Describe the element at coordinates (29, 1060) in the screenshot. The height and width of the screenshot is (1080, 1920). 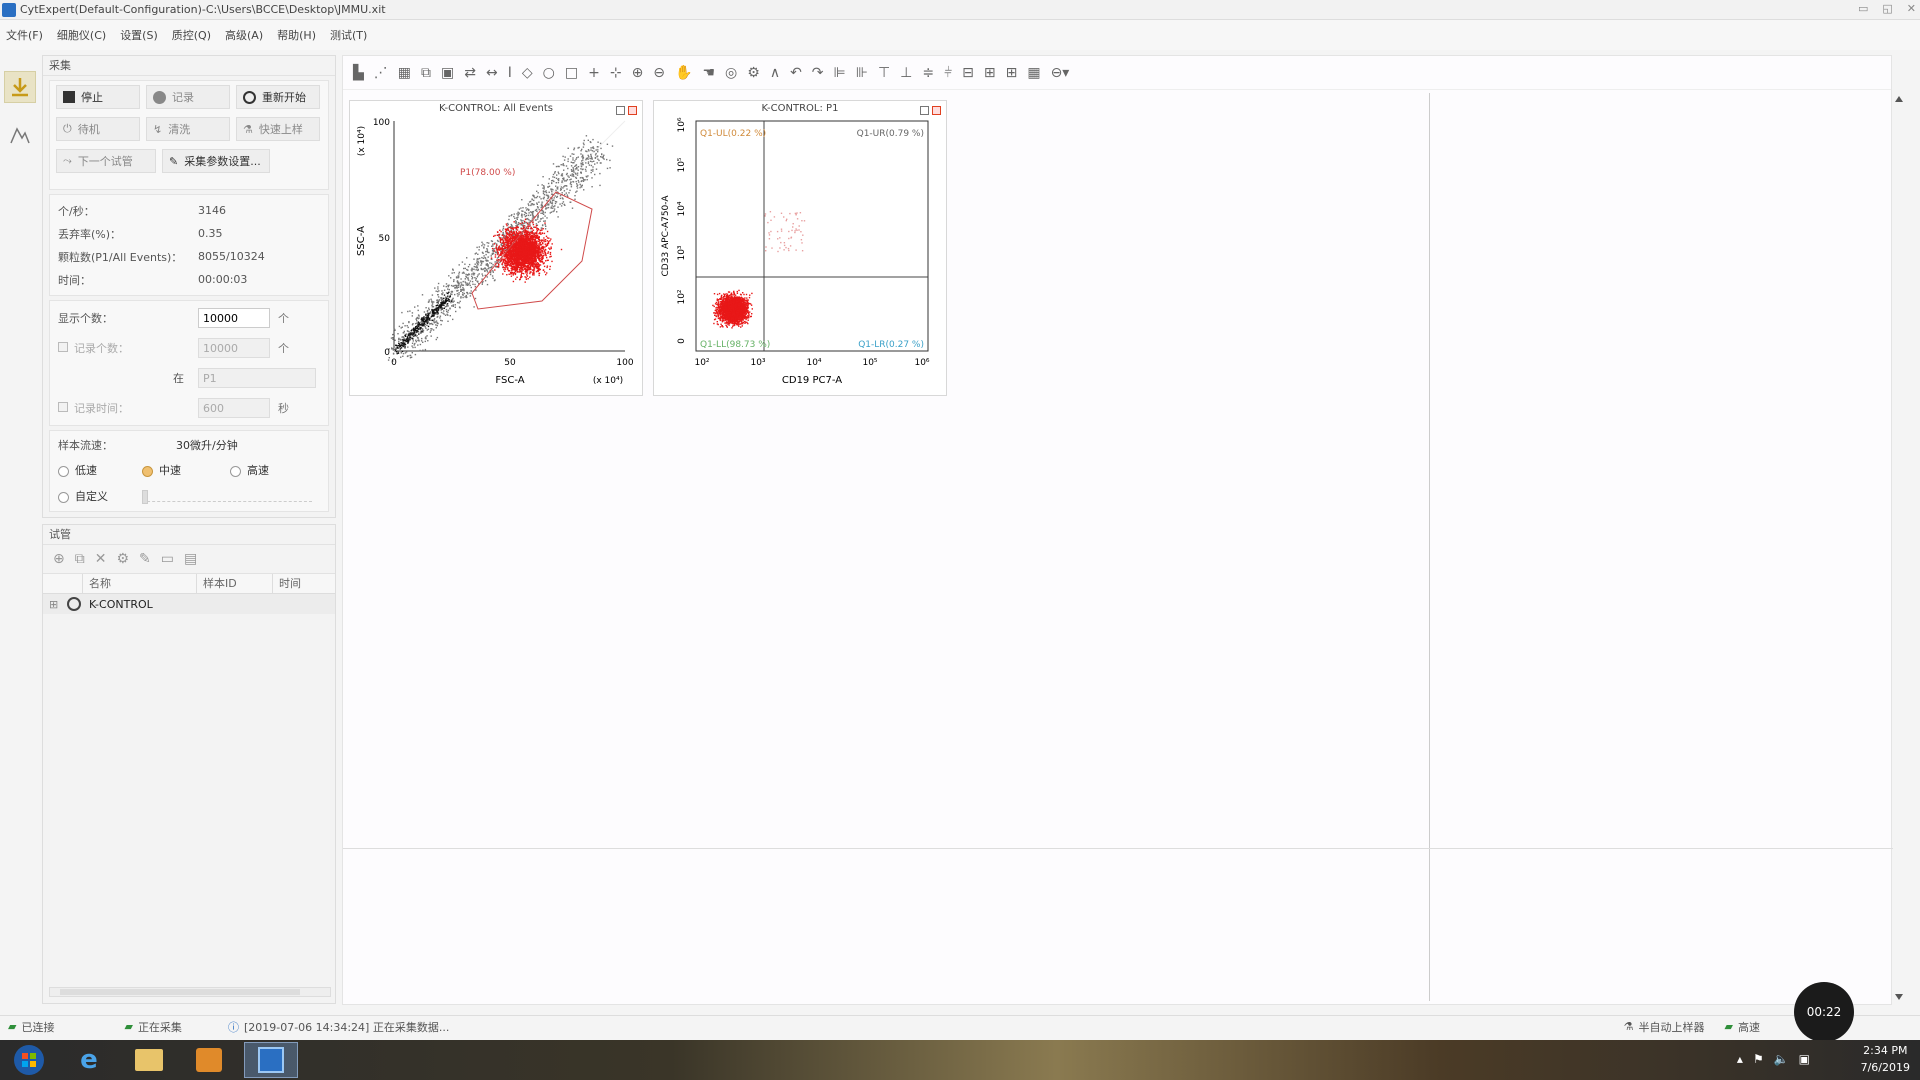
I see `start-button` at that location.